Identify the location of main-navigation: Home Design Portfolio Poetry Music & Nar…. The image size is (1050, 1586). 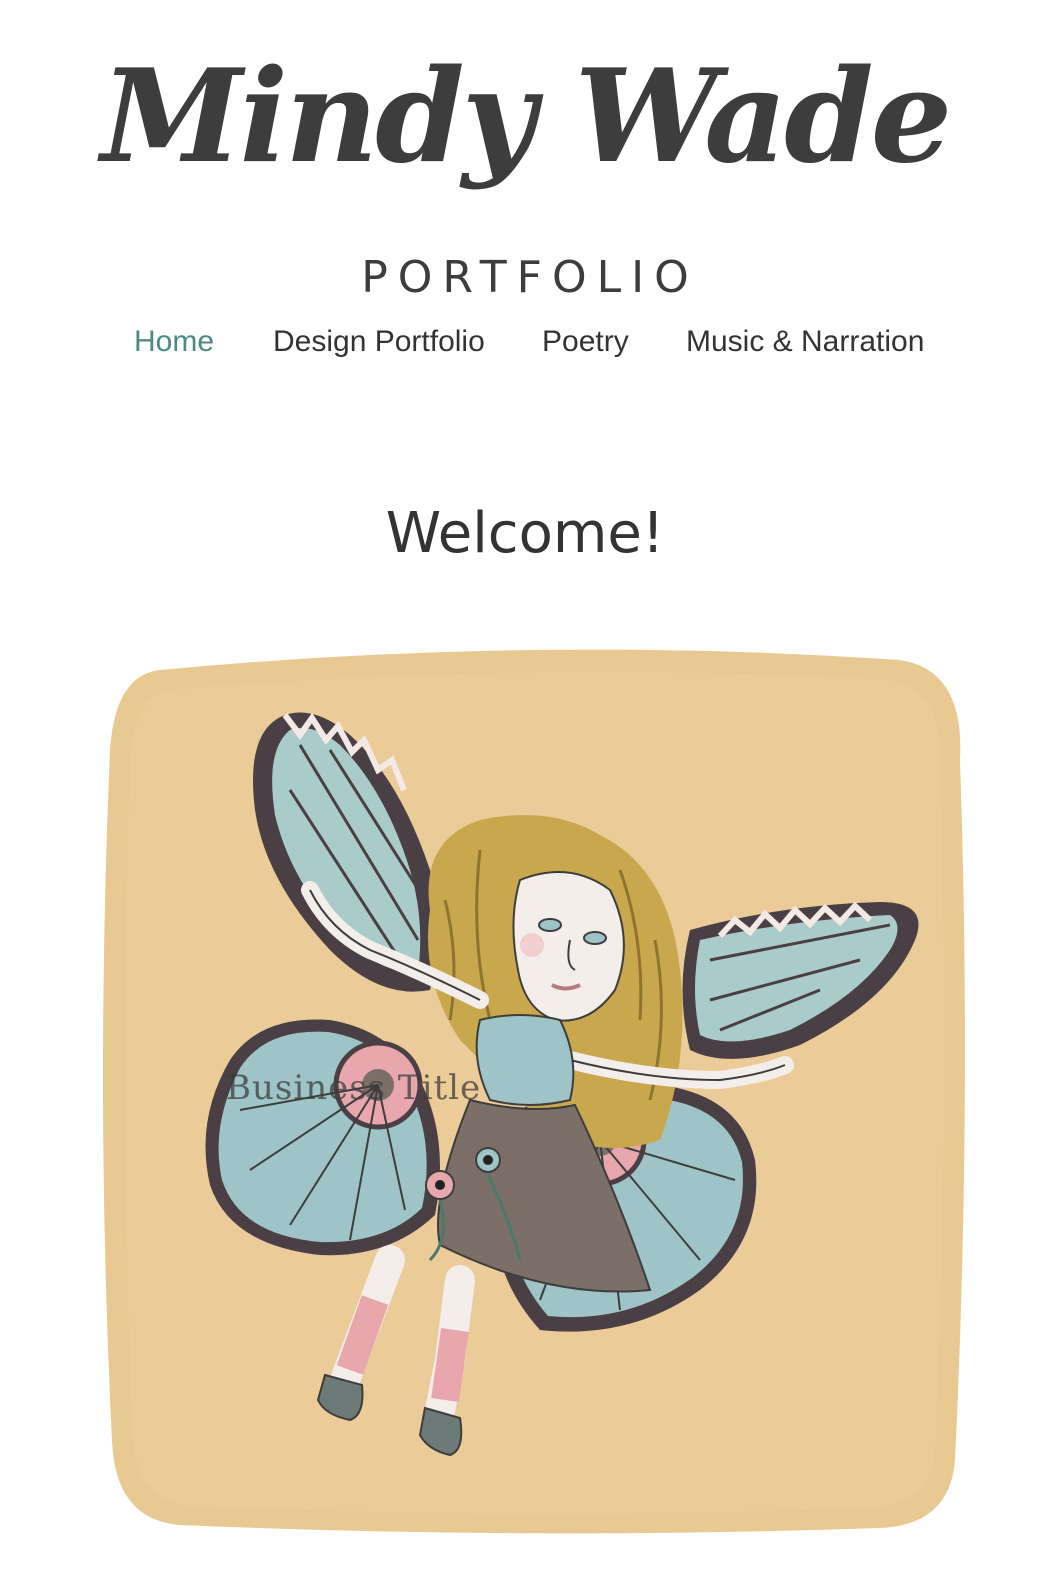
(525, 342).